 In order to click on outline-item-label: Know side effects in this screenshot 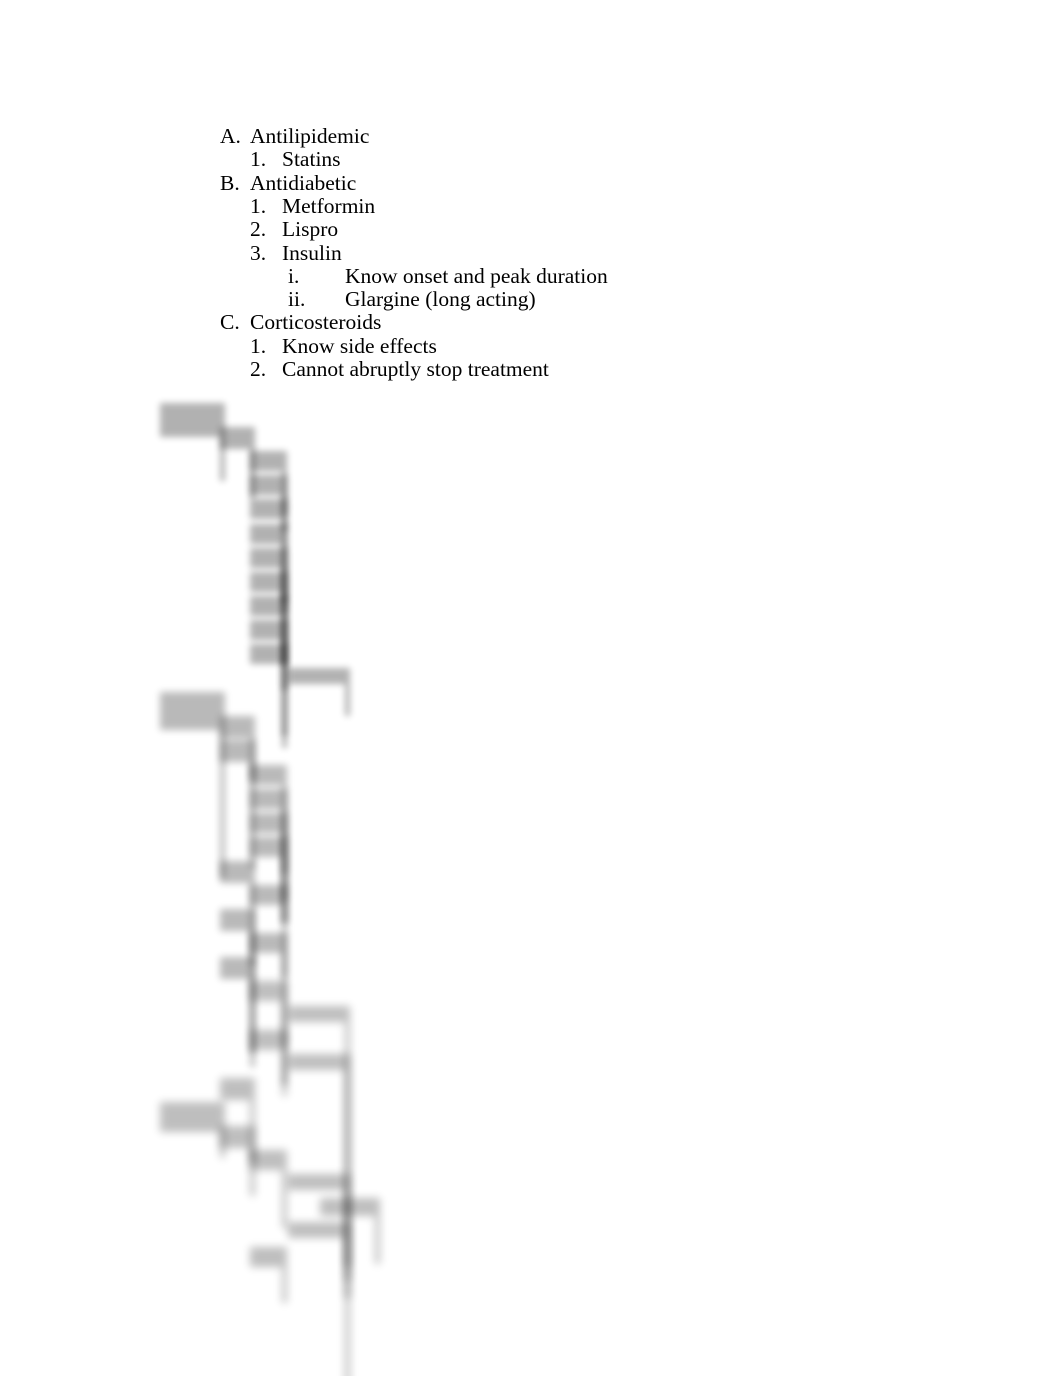, I will do `click(359, 345)`.